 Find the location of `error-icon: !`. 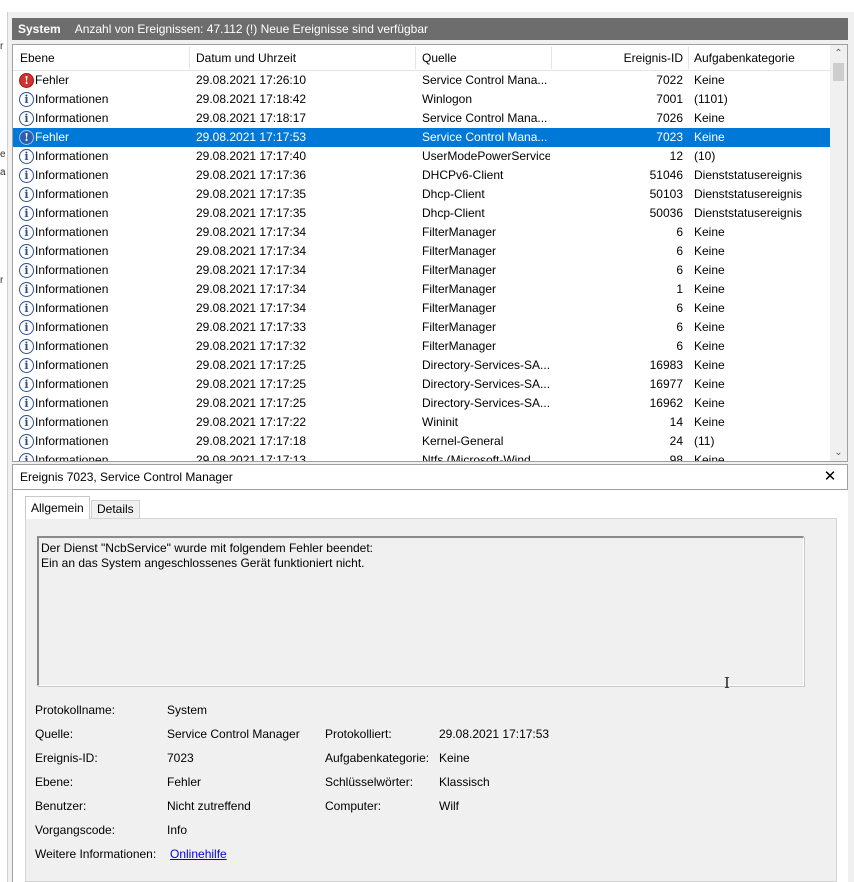

error-icon: ! is located at coordinates (26, 80).